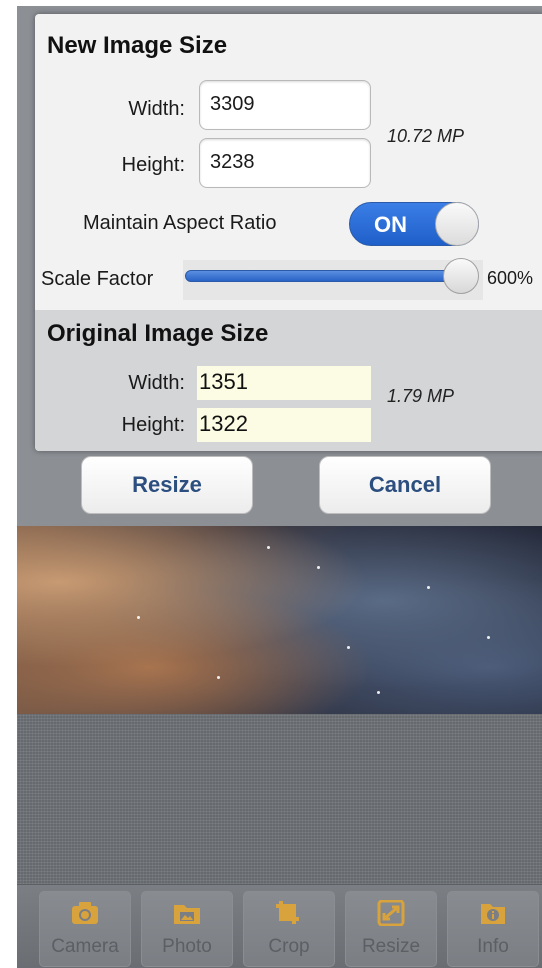 This screenshot has width=542, height=968. Describe the element at coordinates (414, 224) in the screenshot. I see `aspect-ratio-toggle: ON` at that location.